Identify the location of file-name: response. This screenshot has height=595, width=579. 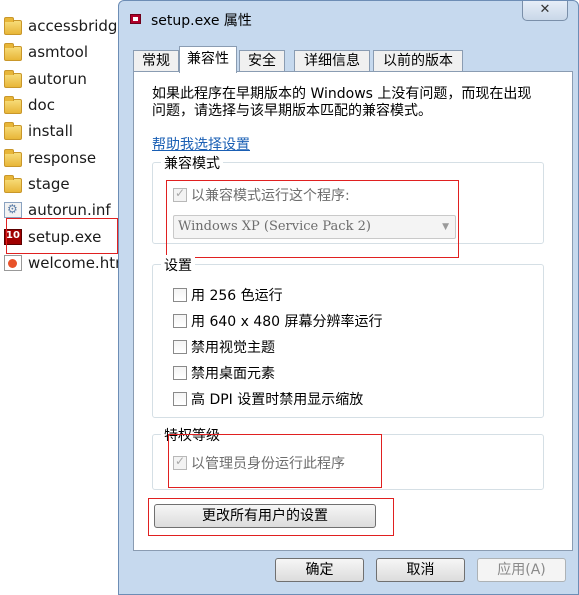
(62, 158).